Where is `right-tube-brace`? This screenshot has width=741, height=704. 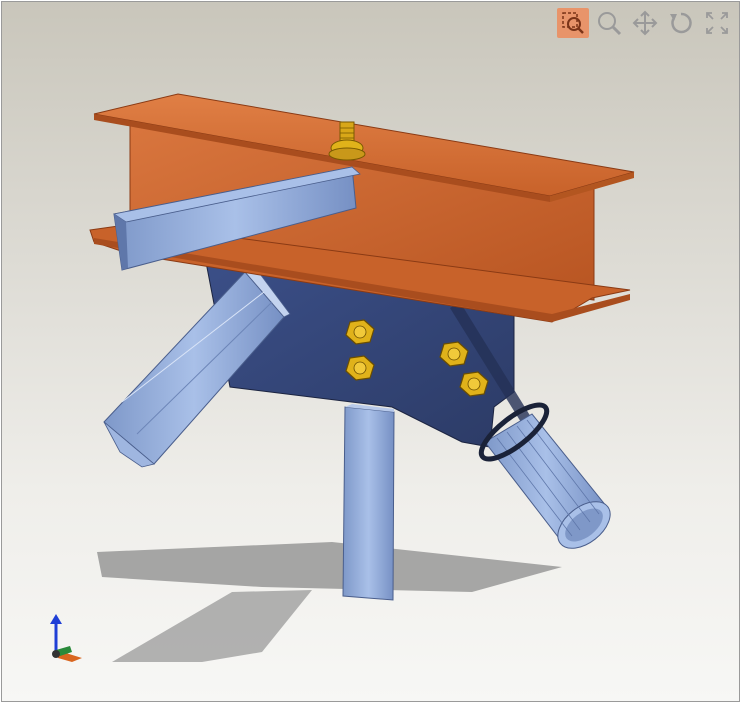
right-tube-brace is located at coordinates (544, 475).